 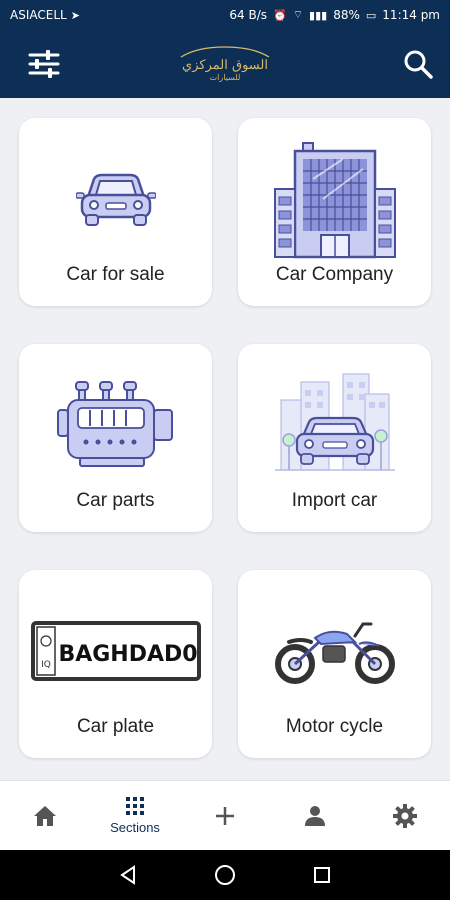 What do you see at coordinates (127, 654) in the screenshot?
I see `plate-text: BAGHDAD0` at bounding box center [127, 654].